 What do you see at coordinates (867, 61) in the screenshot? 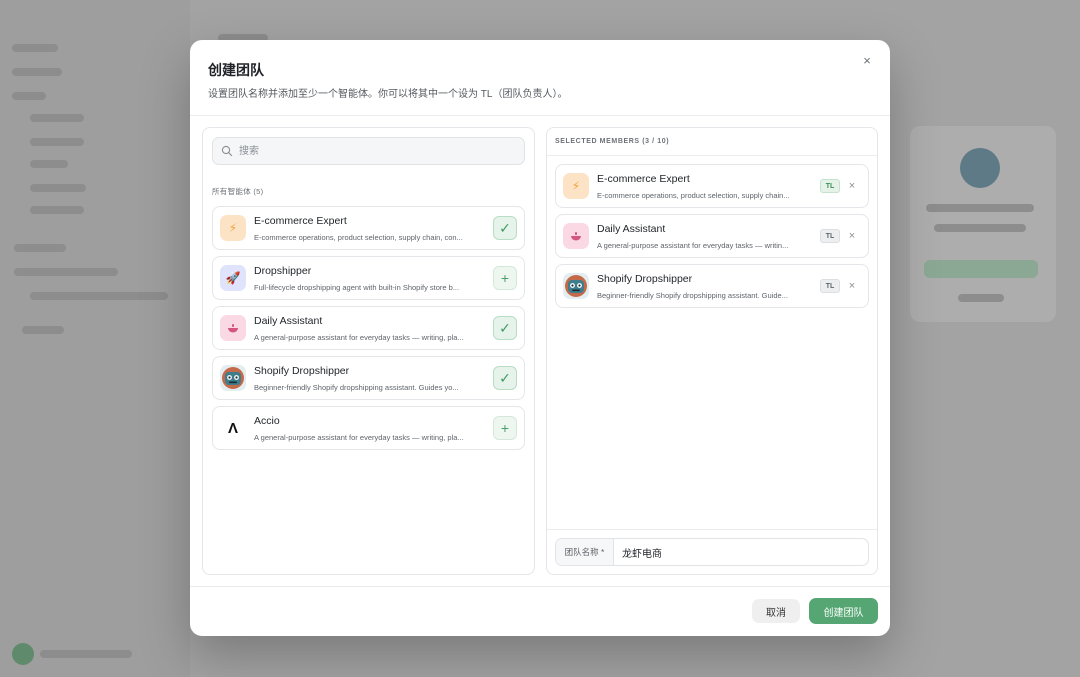
I see `close-icon: ×` at bounding box center [867, 61].